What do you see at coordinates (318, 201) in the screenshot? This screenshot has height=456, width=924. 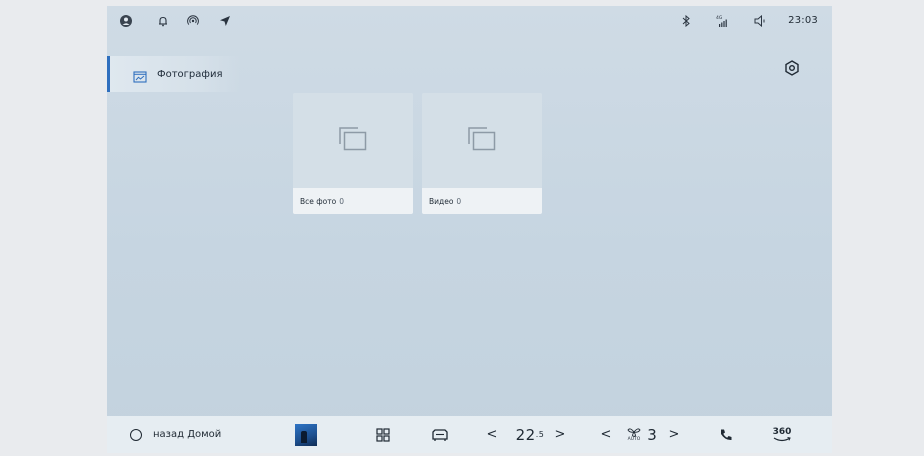 I see `tile-label: Все фото` at bounding box center [318, 201].